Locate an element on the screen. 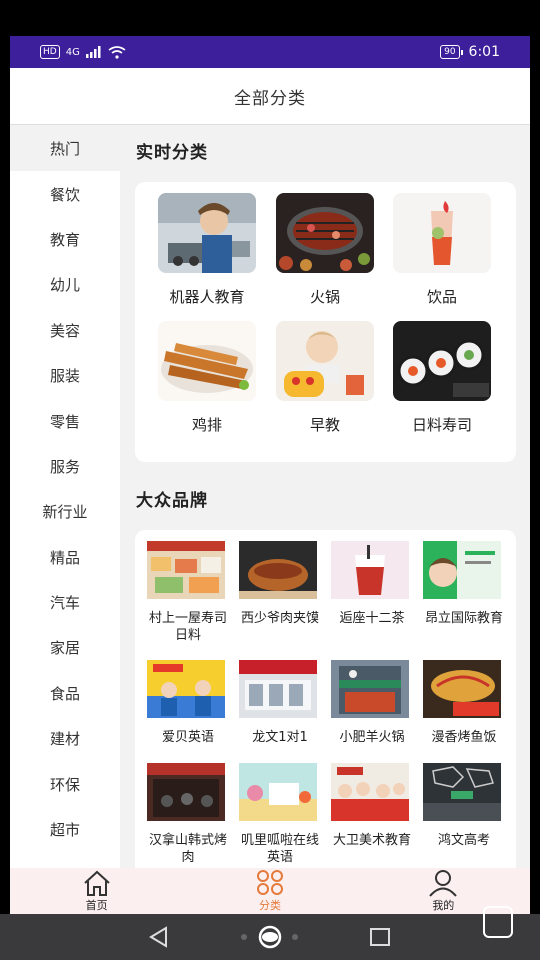 Image resolution: width=540 pixels, height=960 pixels. sidebar-item-label: 家居 is located at coordinates (64, 648).